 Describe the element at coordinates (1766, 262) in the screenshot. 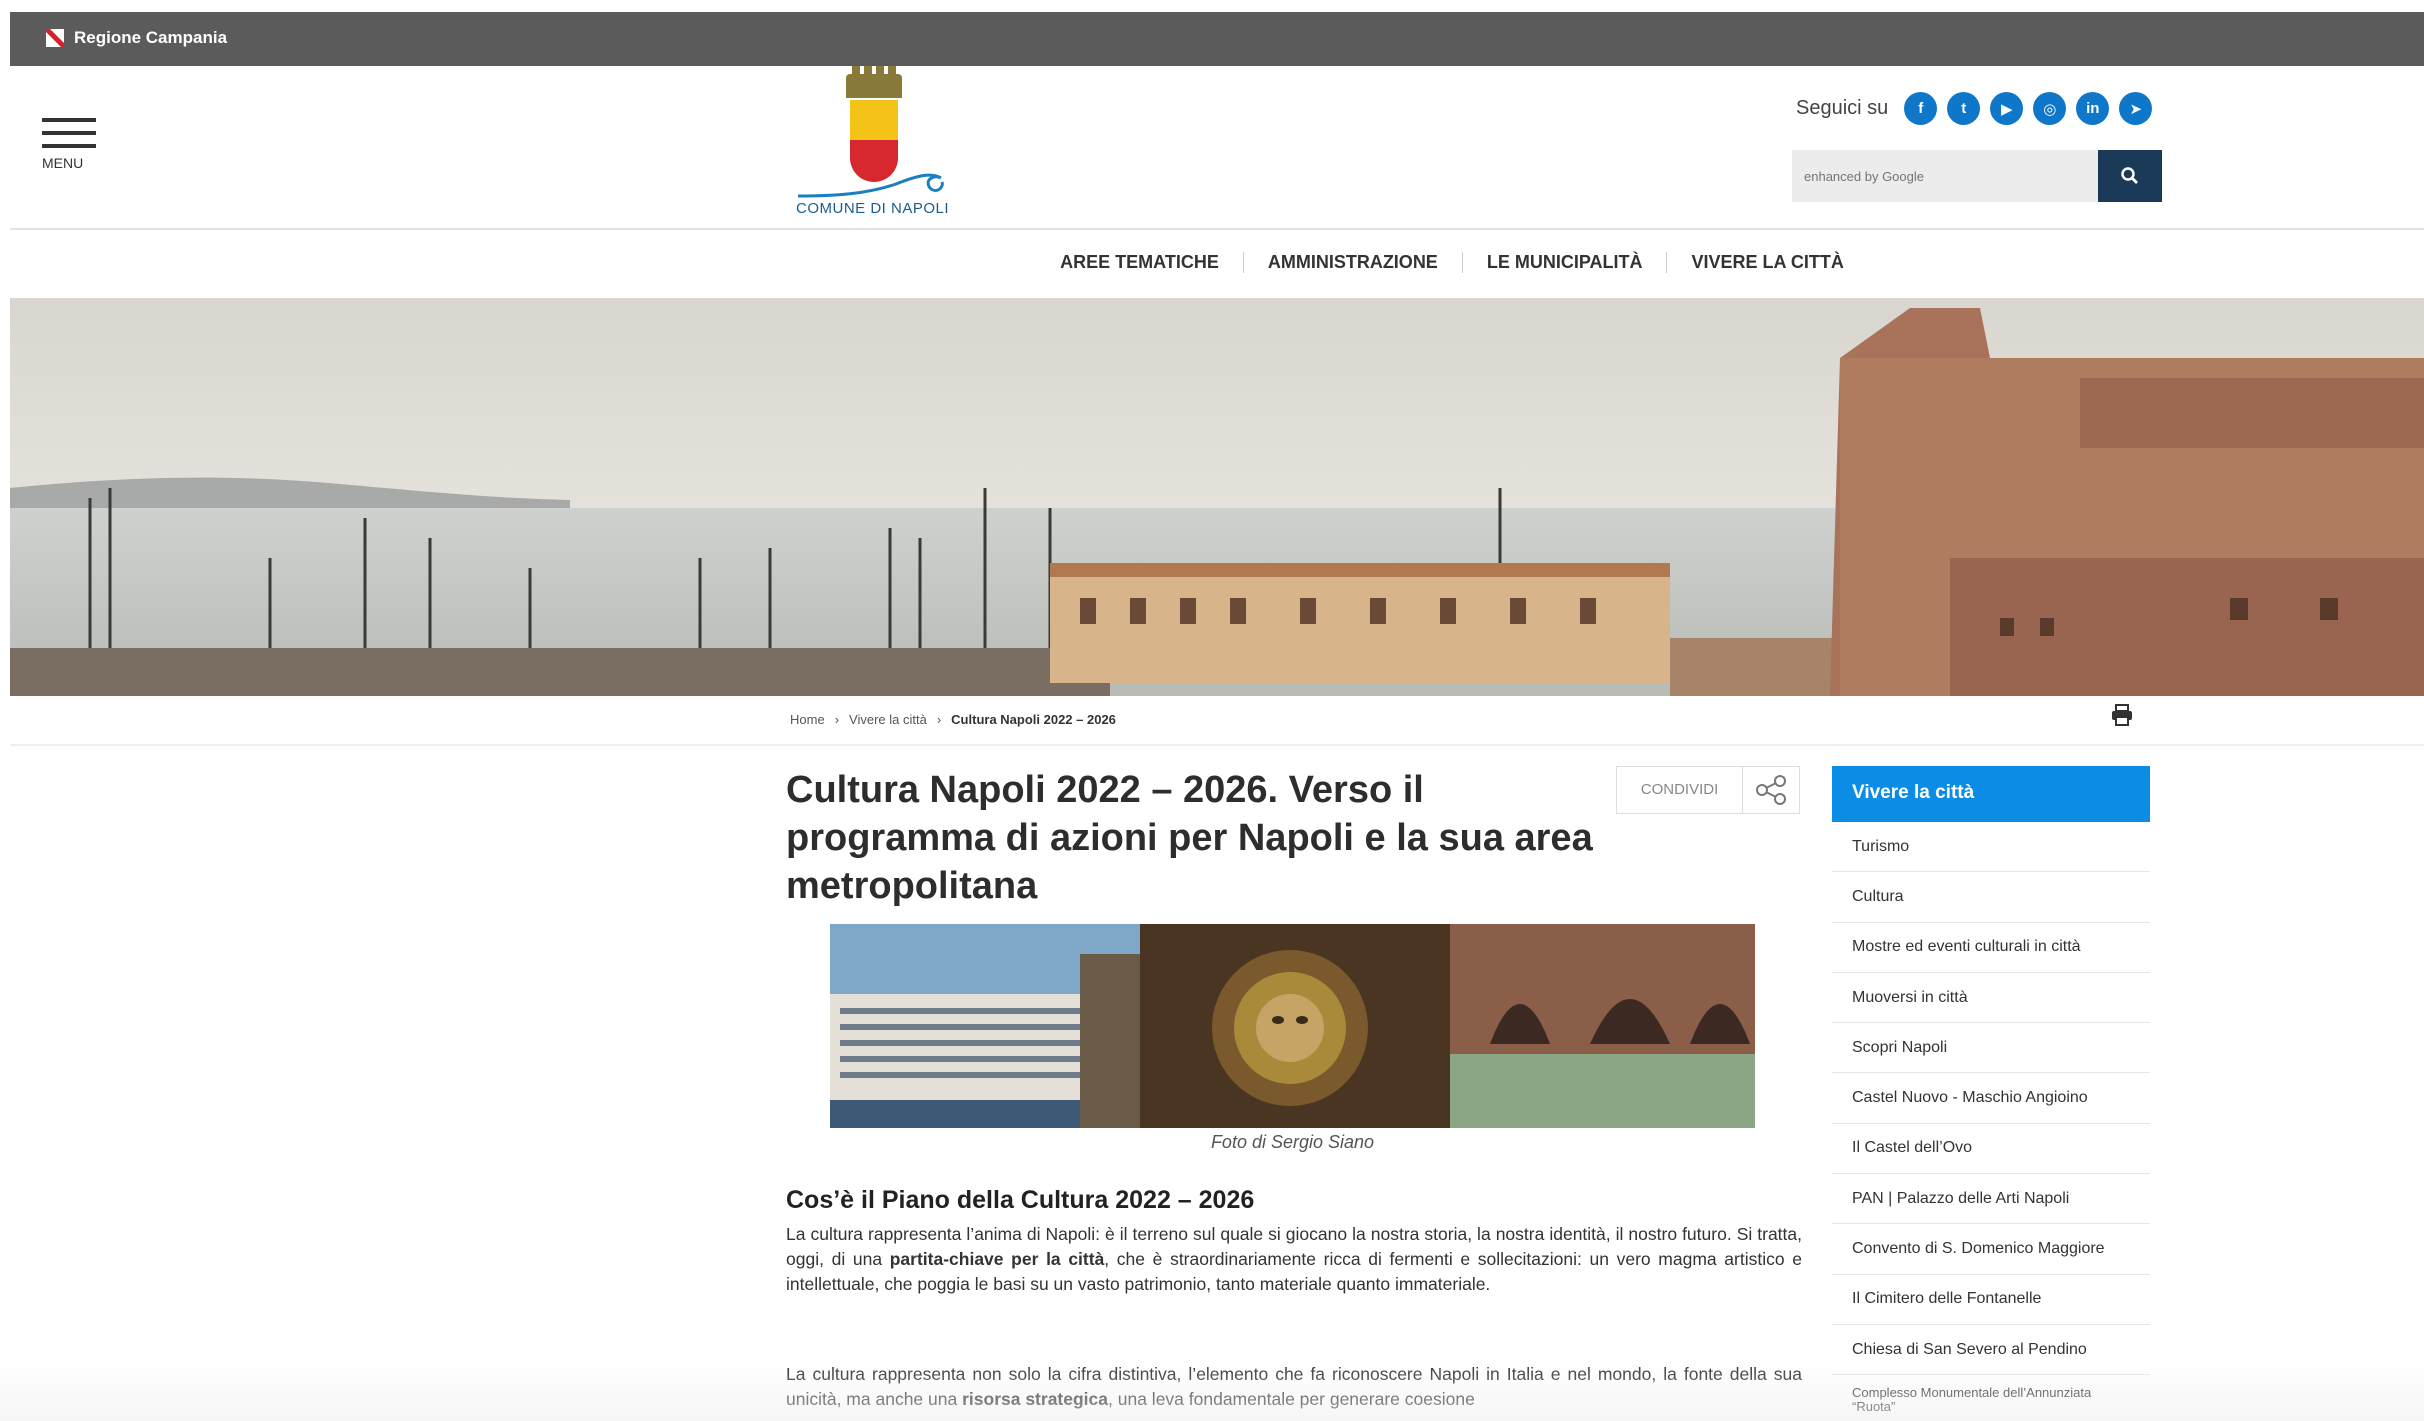

I see `nav-vivere-la-citta: VIVERE LA CITTÀ` at that location.